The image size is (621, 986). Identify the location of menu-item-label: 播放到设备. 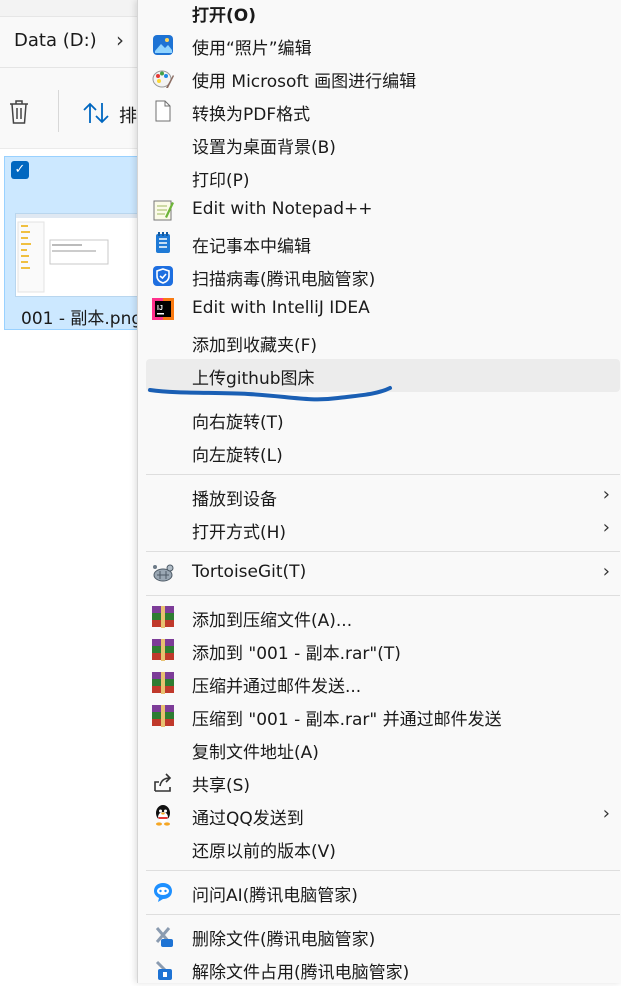
(234, 500).